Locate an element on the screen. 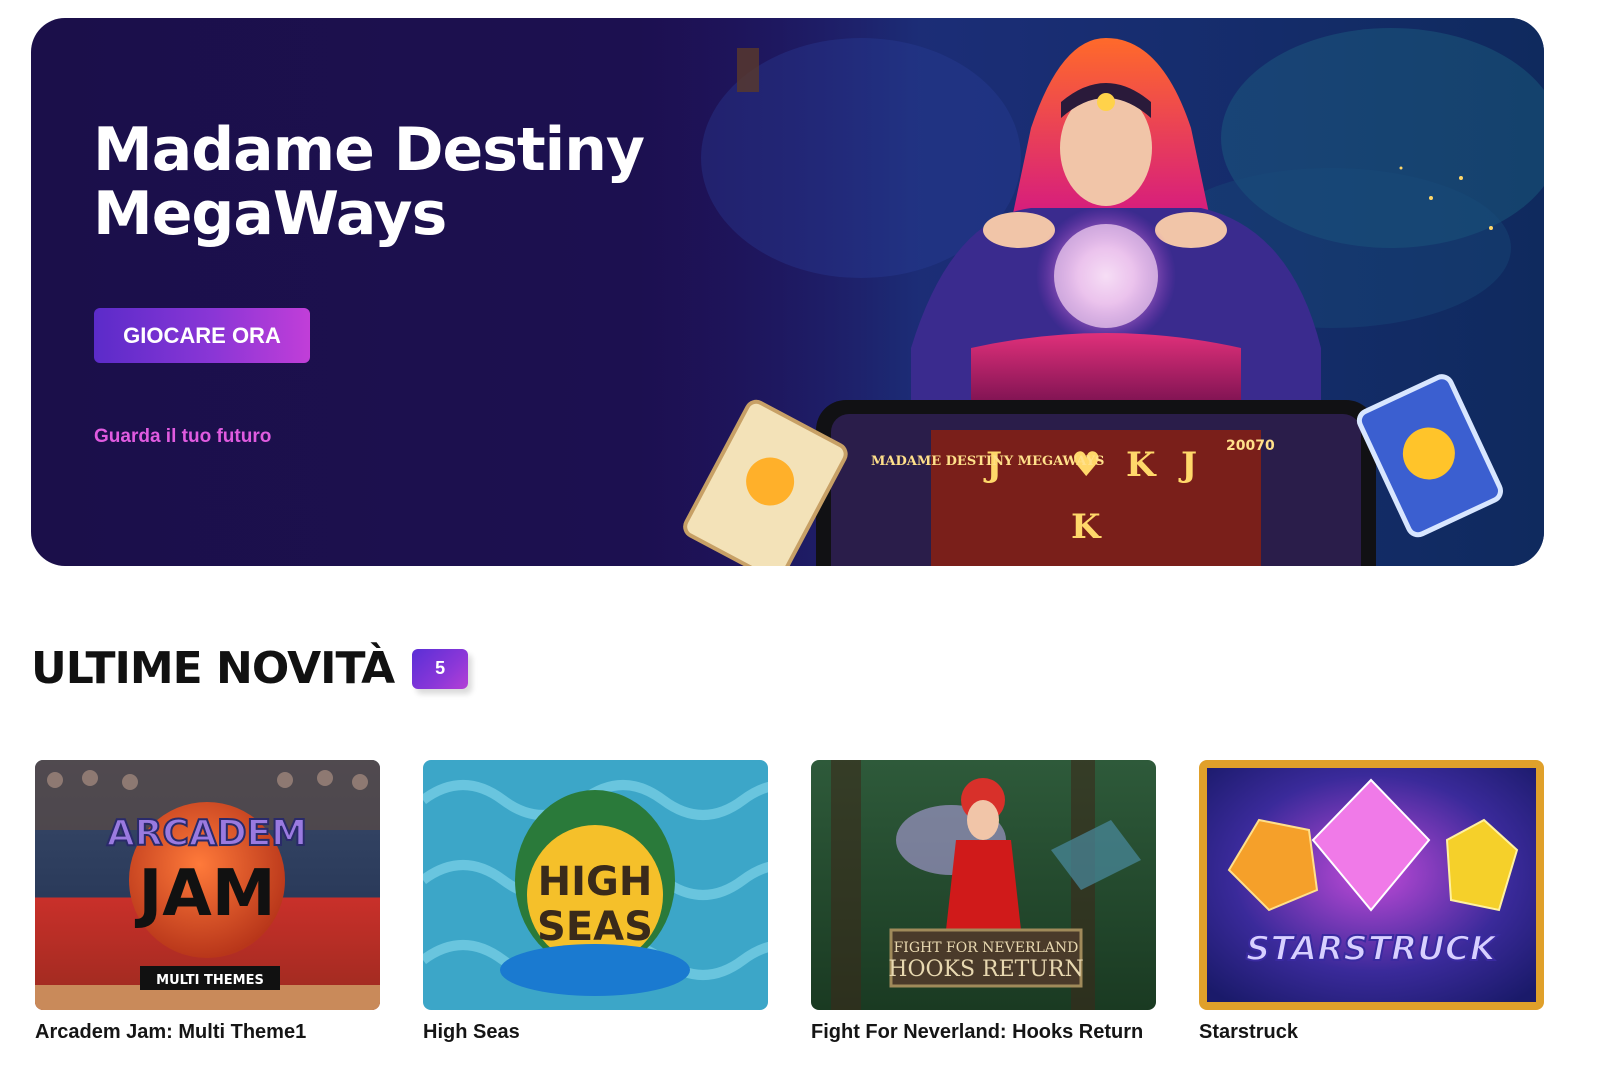 This screenshot has height=1073, width=1600. arcadem-logo-top: ARCADEM is located at coordinates (207, 833).